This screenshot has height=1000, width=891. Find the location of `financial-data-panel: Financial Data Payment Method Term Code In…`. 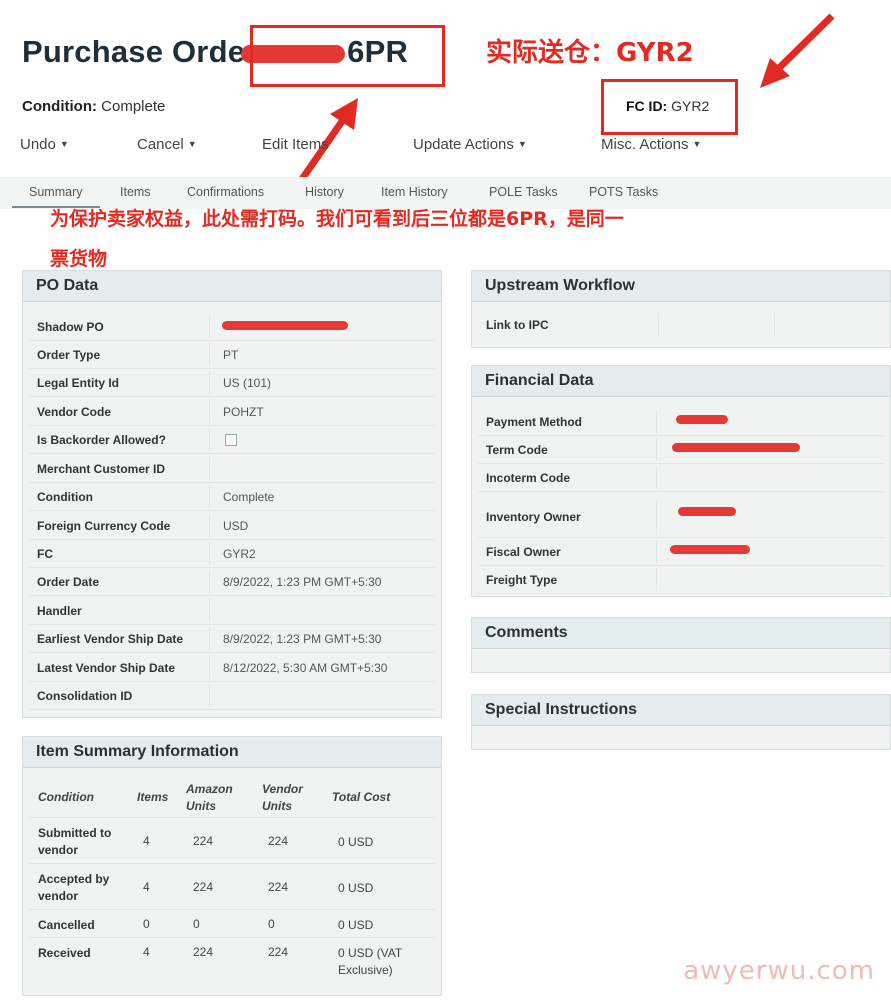

financial-data-panel: Financial Data Payment Method Term Code In… is located at coordinates (681, 481).